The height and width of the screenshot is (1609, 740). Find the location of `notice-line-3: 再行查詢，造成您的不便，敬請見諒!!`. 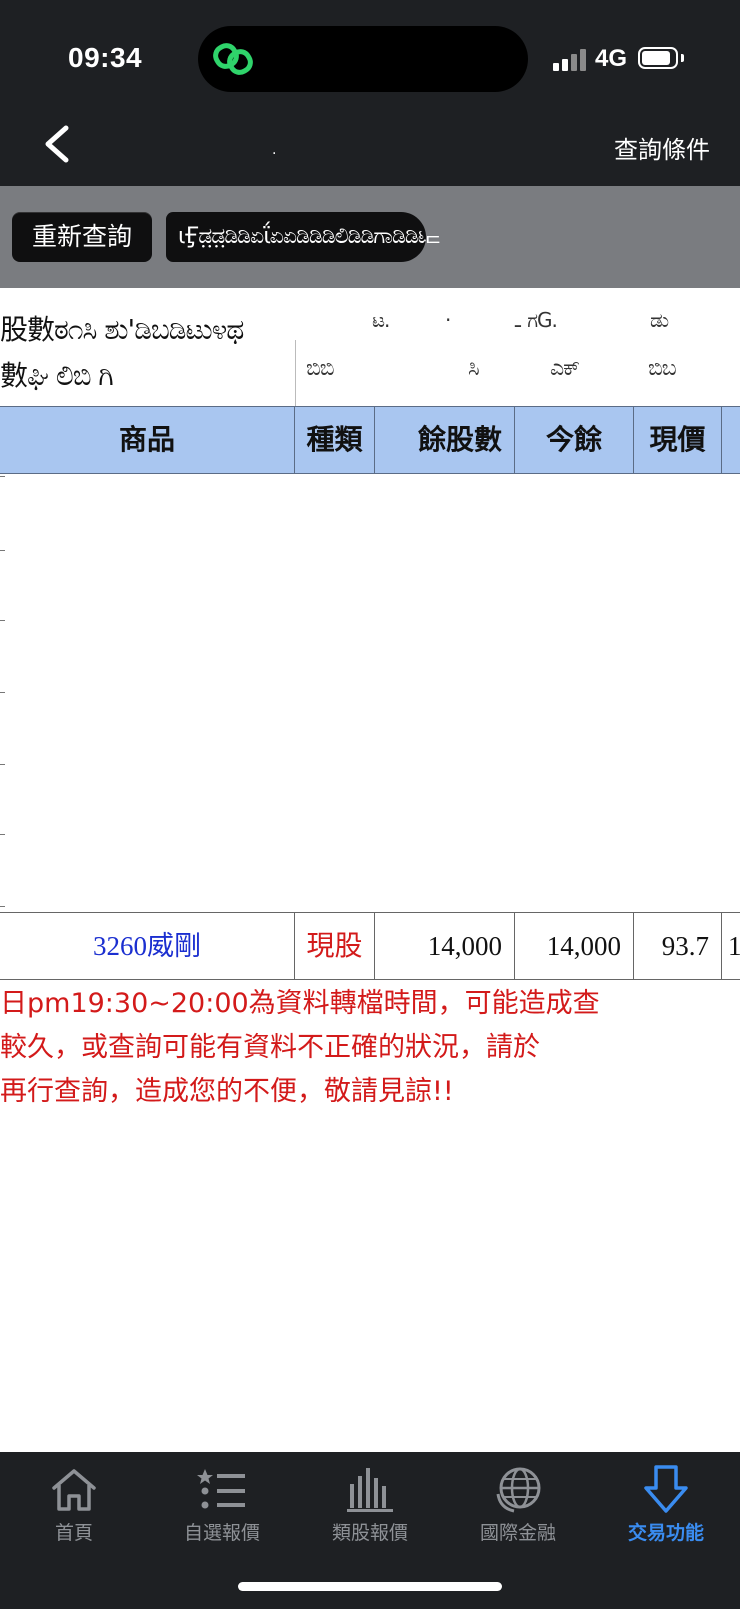

notice-line-3: 再行查詢，造成您的不便，敬請見諒!! is located at coordinates (227, 1091).